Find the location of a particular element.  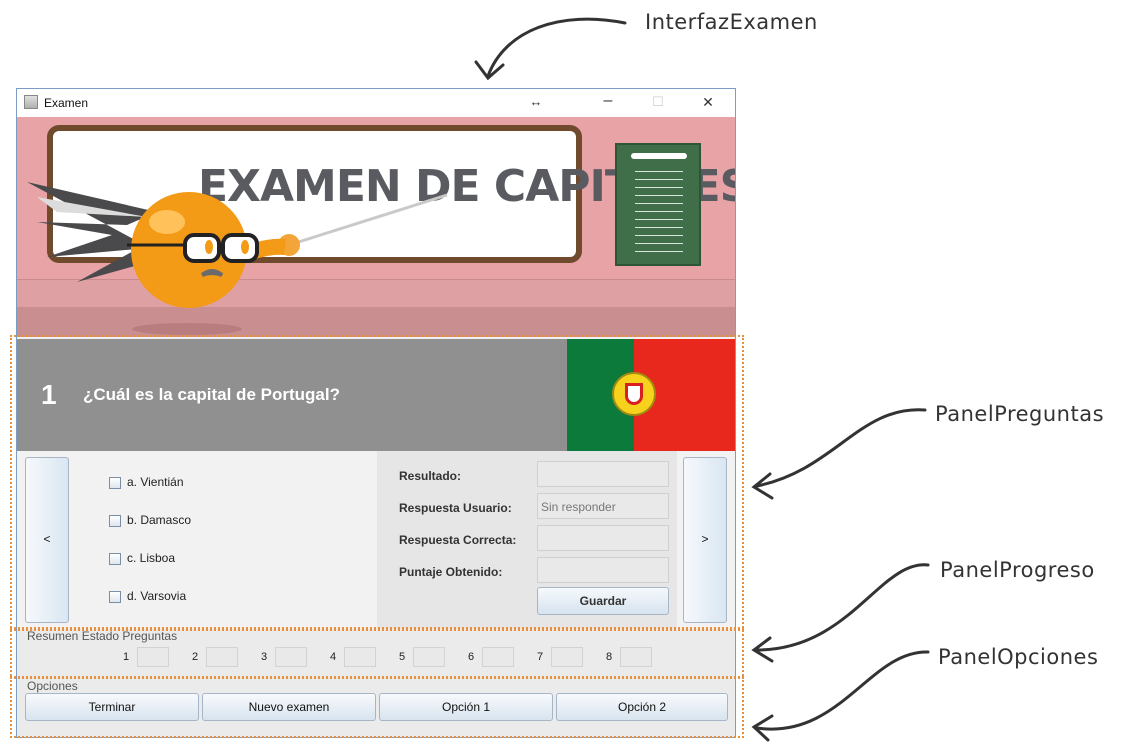

teacher-mascot-icon is located at coordinates (237, 258).